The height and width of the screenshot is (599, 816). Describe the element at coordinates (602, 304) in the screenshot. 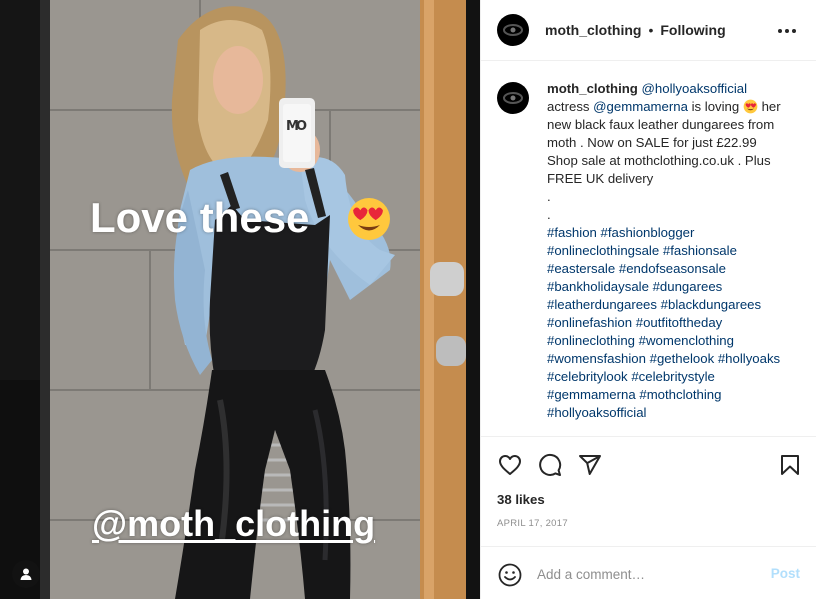

I see `hashtag-link: #leatherdungarees` at that location.